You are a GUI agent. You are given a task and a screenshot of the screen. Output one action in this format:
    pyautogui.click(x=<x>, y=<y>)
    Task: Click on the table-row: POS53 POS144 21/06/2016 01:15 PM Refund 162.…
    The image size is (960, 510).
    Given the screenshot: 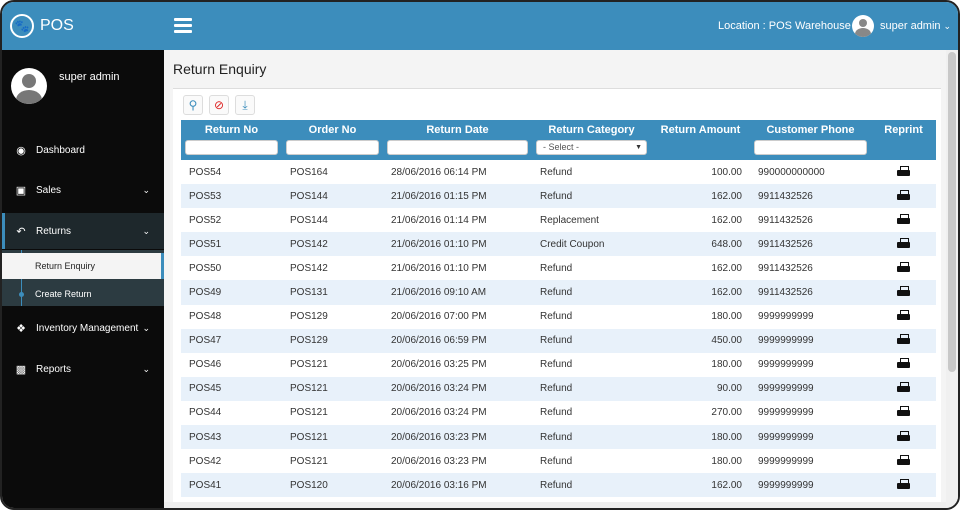 What is the action you would take?
    pyautogui.click(x=558, y=196)
    